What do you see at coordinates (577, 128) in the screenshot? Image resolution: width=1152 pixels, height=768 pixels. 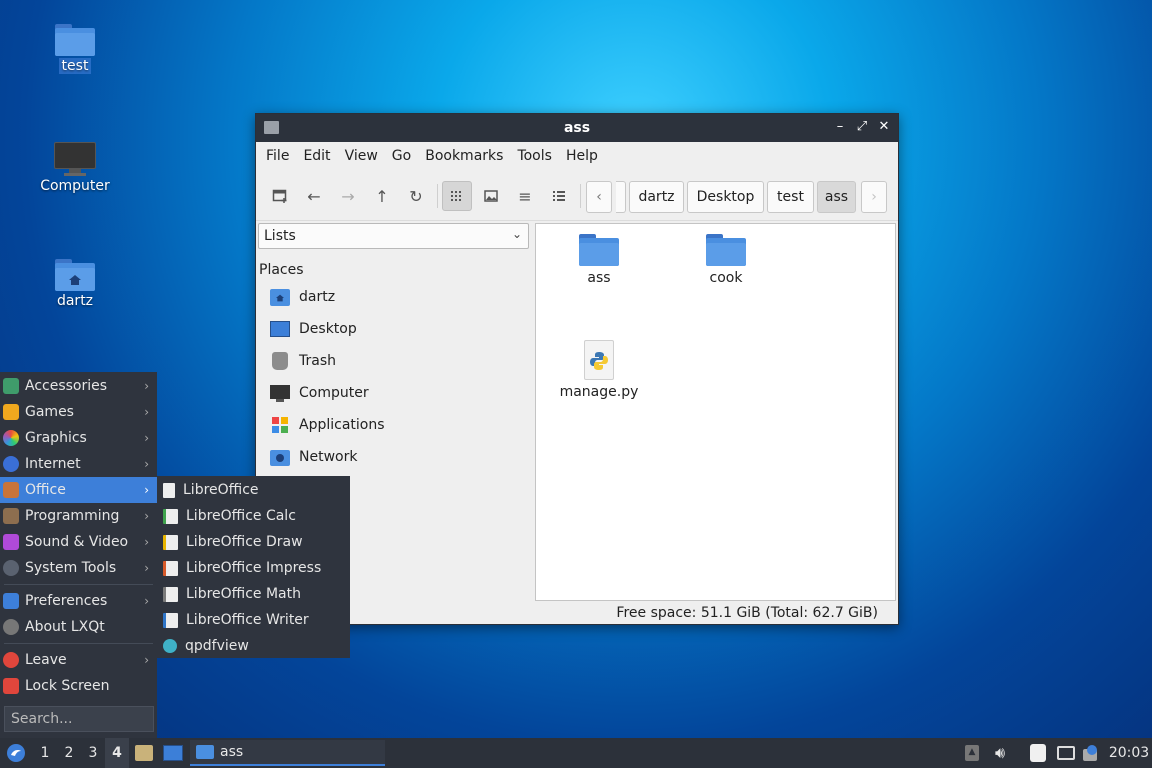 I see `title-bar: ass – ⤢ ✕` at bounding box center [577, 128].